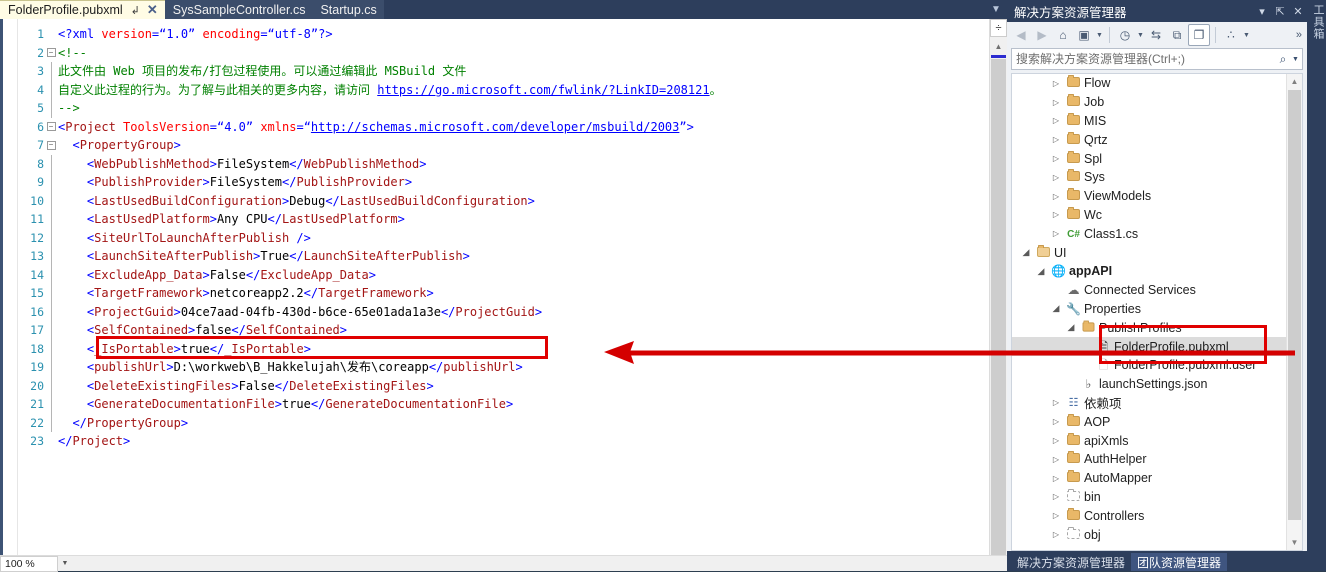  Describe the element at coordinates (1157, 83) in the screenshot. I see `tree-item-flow: Flow` at that location.